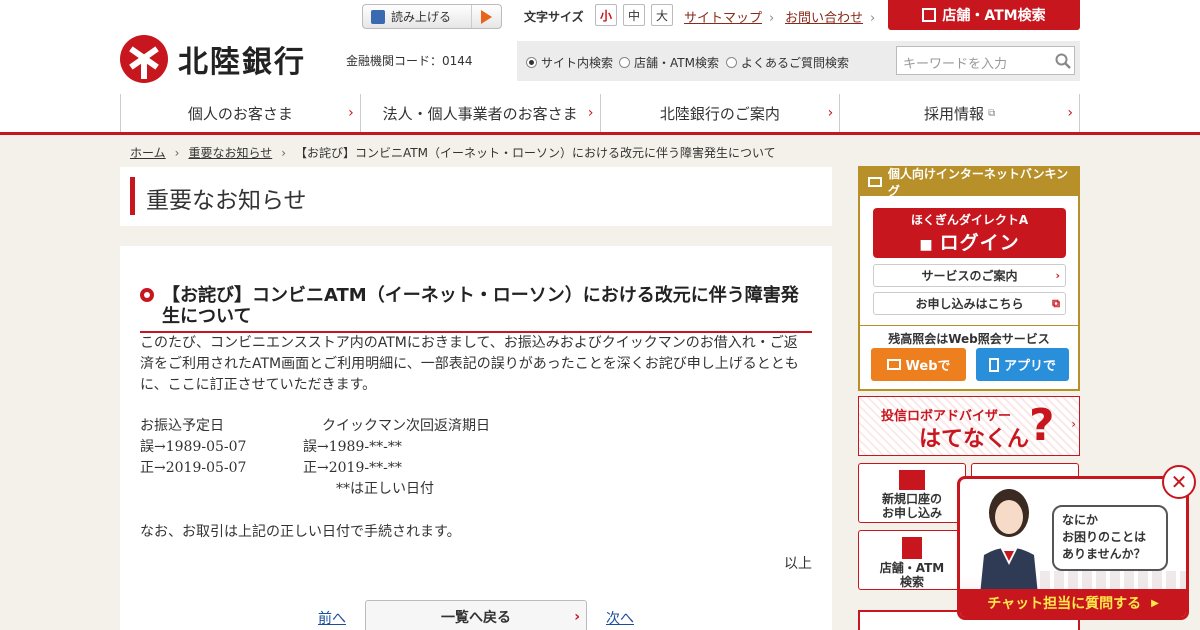 The height and width of the screenshot is (630, 1200). I want to click on search-option-label: 店舗・ATM検索, so click(676, 63).